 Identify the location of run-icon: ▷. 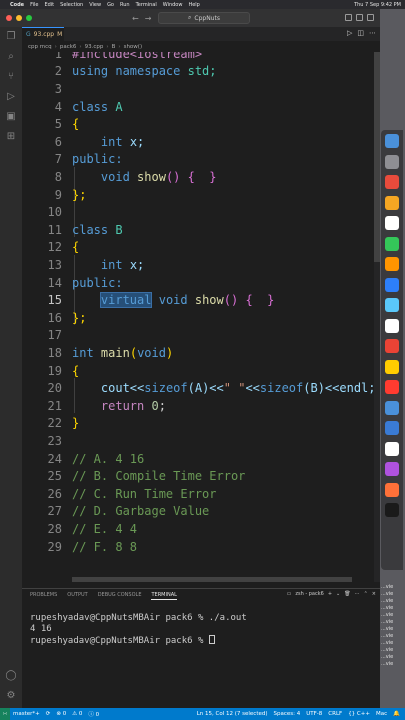
(349, 33).